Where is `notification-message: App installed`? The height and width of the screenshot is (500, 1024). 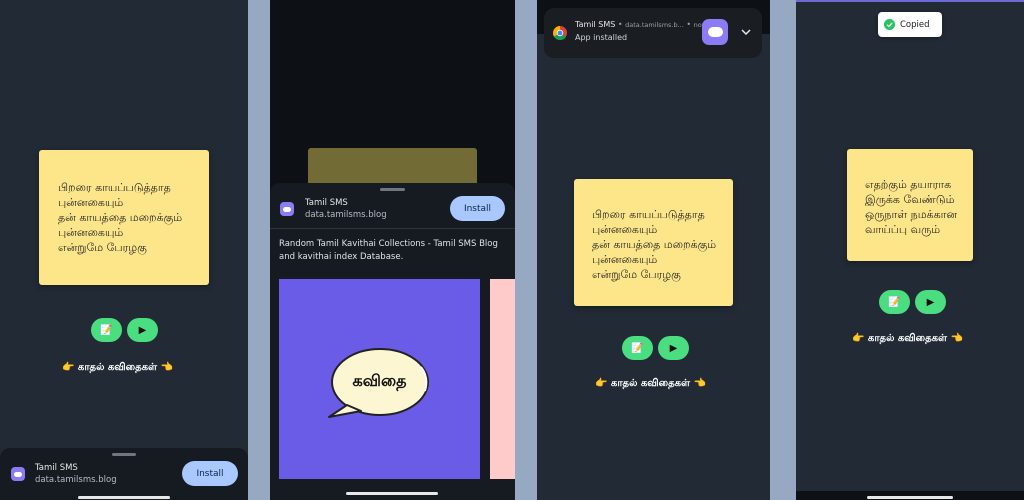
notification-message: App installed is located at coordinates (601, 37).